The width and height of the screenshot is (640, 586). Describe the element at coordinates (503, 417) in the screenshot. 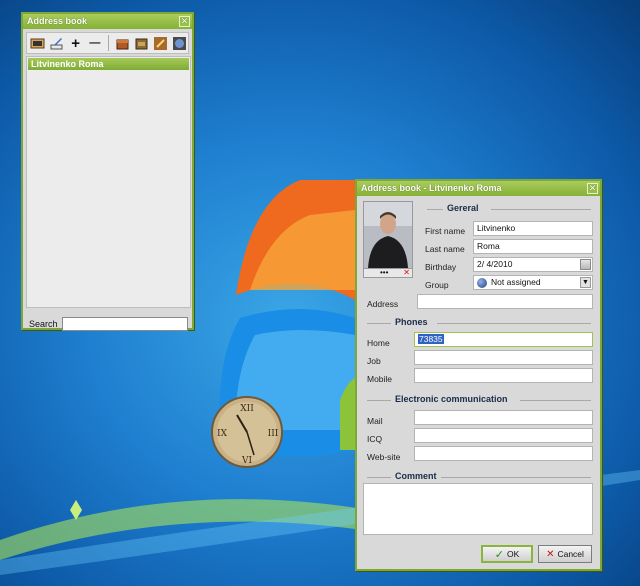

I see `mail-field` at that location.